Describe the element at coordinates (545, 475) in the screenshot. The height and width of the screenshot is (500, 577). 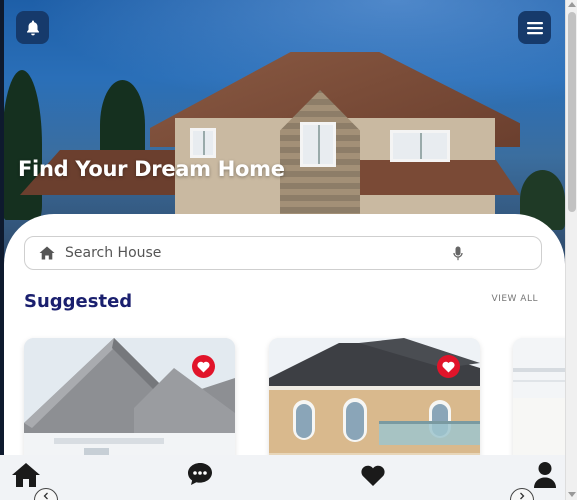
I see `user-icon` at that location.